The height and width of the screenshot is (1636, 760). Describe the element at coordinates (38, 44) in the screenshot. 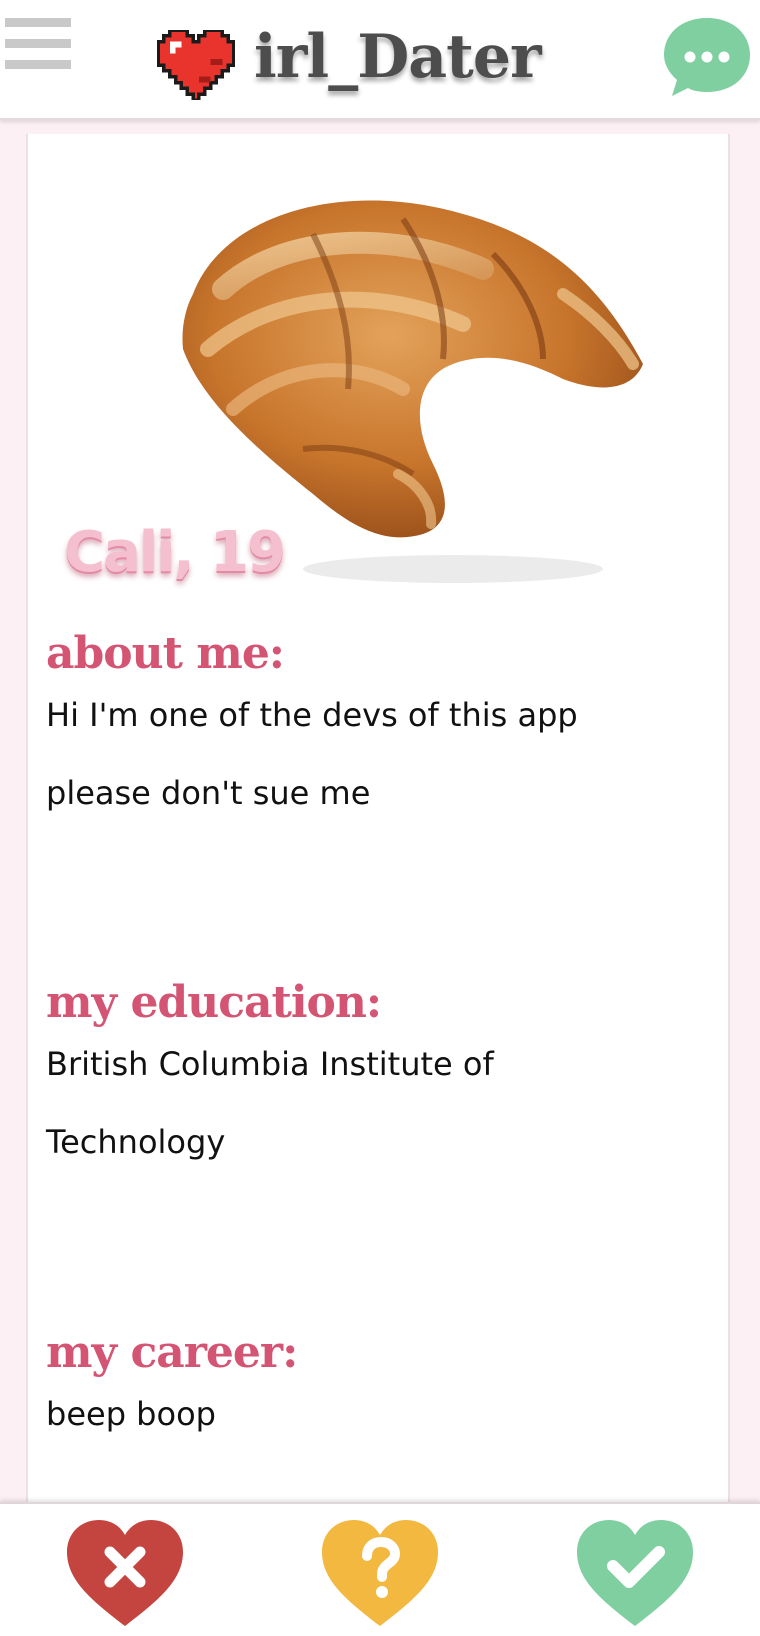

I see `hamburger-menu-icon` at that location.